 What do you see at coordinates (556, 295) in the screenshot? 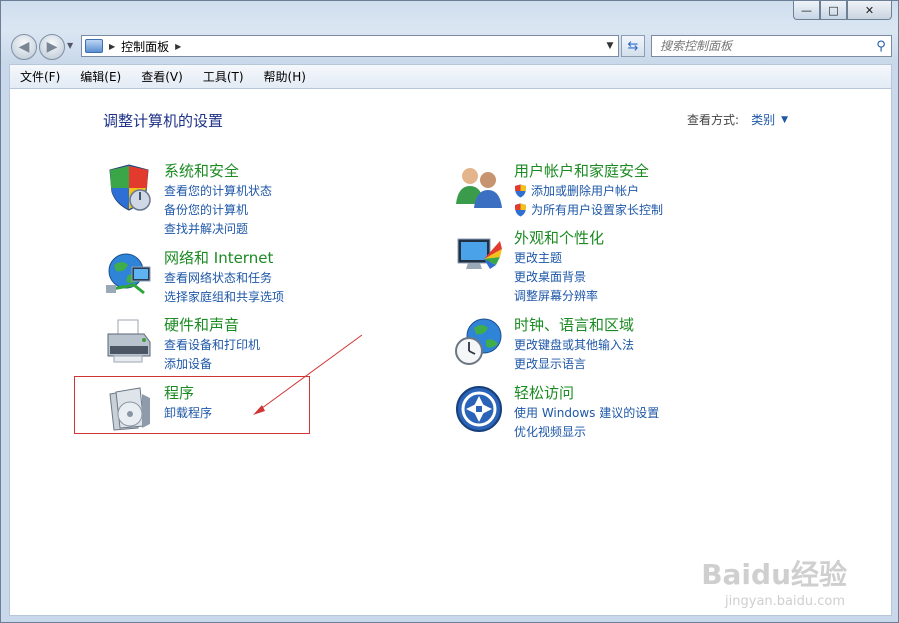
I see `link-screen-resolution: 调整屏幕分辨率` at bounding box center [556, 295].